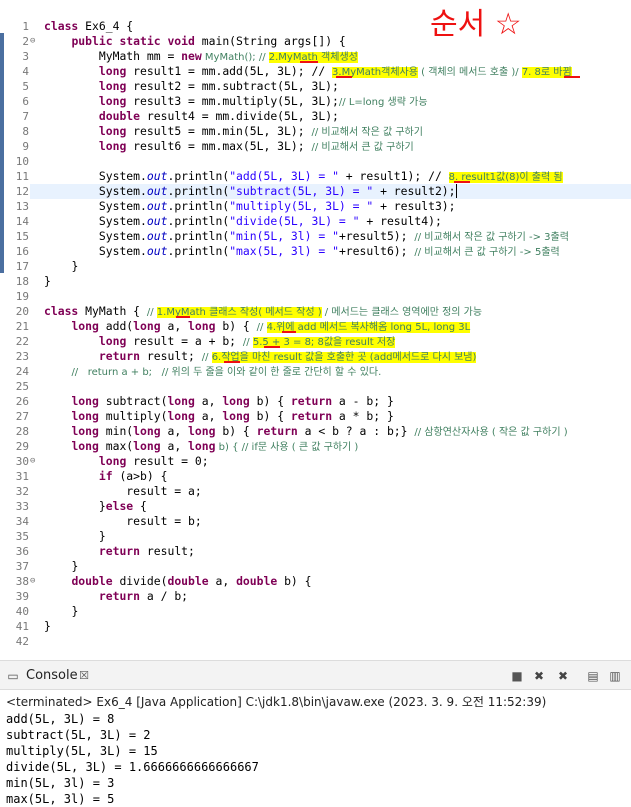 This screenshot has width=631, height=807. I want to click on remove-all-terminated-icon: ✖, so click(563, 676).